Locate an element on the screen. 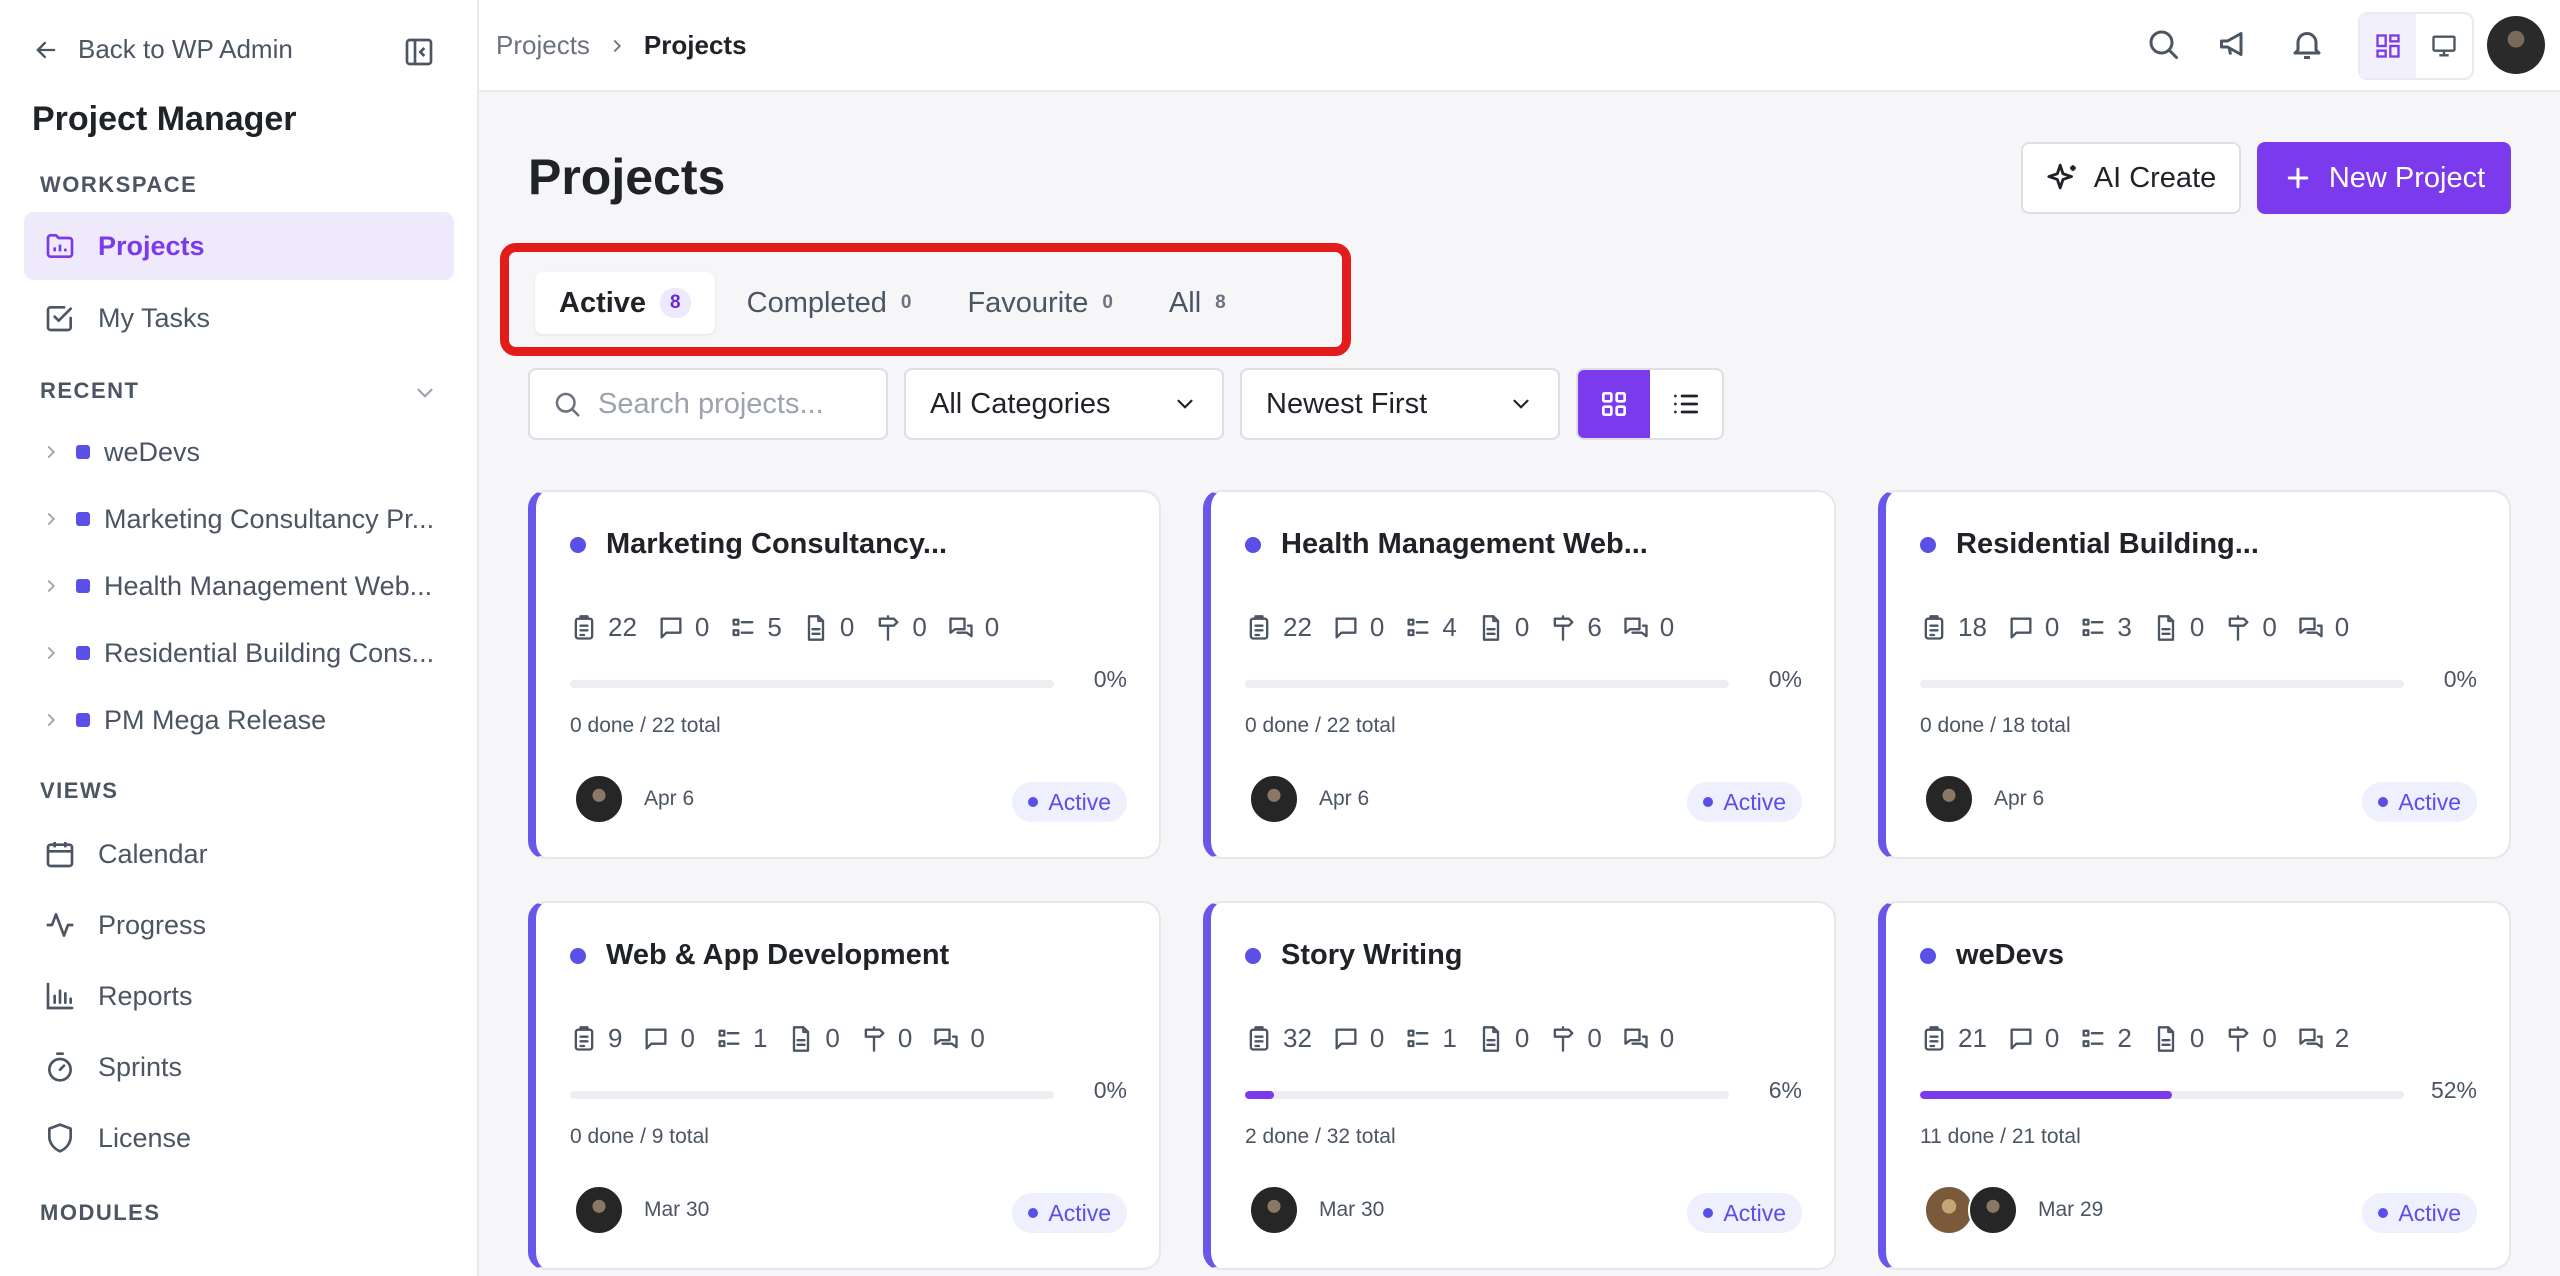 The height and width of the screenshot is (1276, 2560). list-layout-button is located at coordinates (1686, 404).